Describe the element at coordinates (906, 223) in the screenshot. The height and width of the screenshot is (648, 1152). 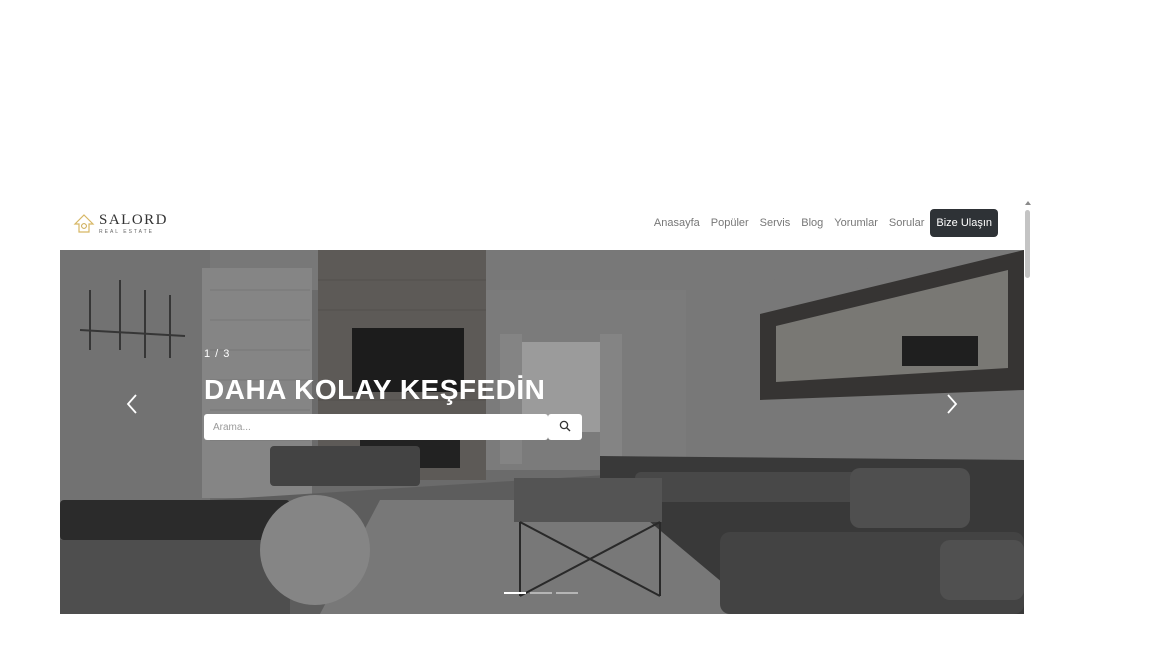
I see `nav-link-sorular: Sorular` at that location.